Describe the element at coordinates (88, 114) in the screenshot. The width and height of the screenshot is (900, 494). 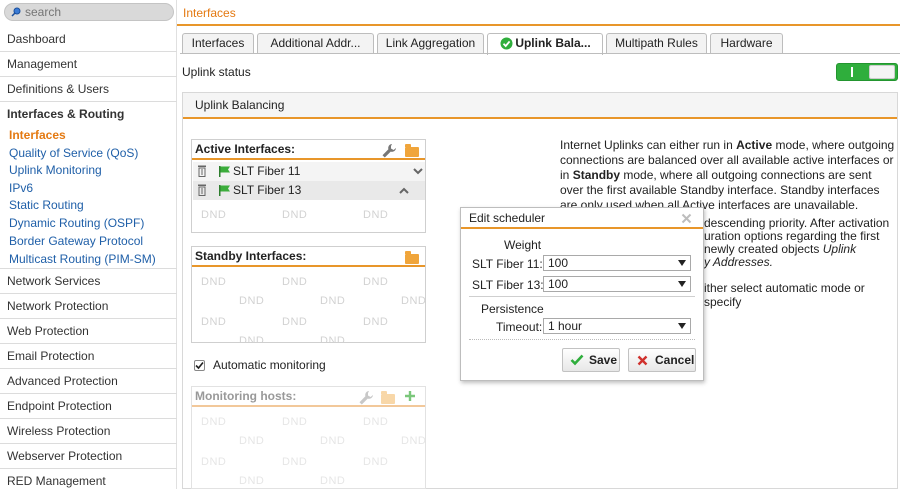
I see `sidebar-item-interfaces-routing: Interfaces & Routing` at that location.